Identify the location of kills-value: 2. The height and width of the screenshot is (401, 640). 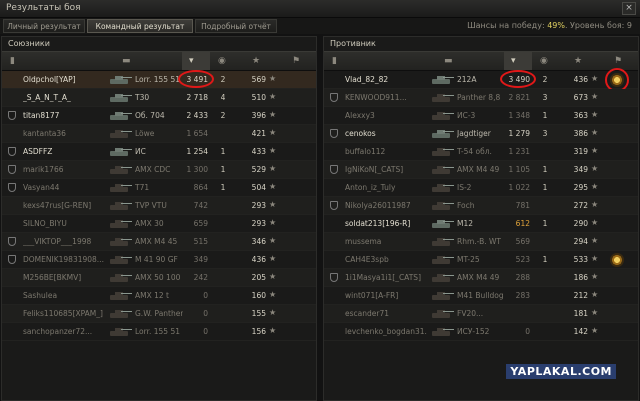
(223, 115).